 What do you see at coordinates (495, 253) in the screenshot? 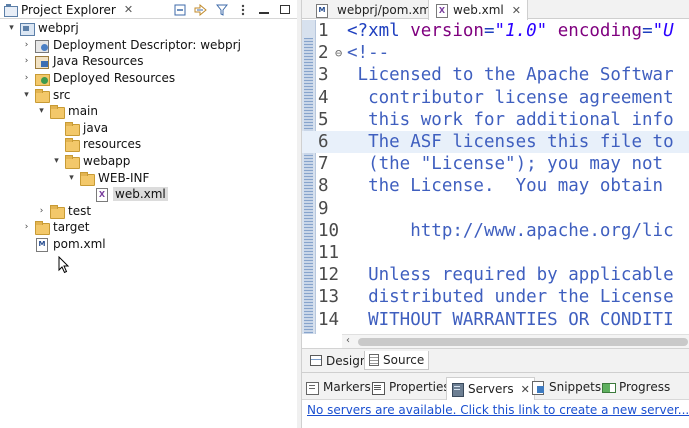
I see `code-line: 11` at bounding box center [495, 253].